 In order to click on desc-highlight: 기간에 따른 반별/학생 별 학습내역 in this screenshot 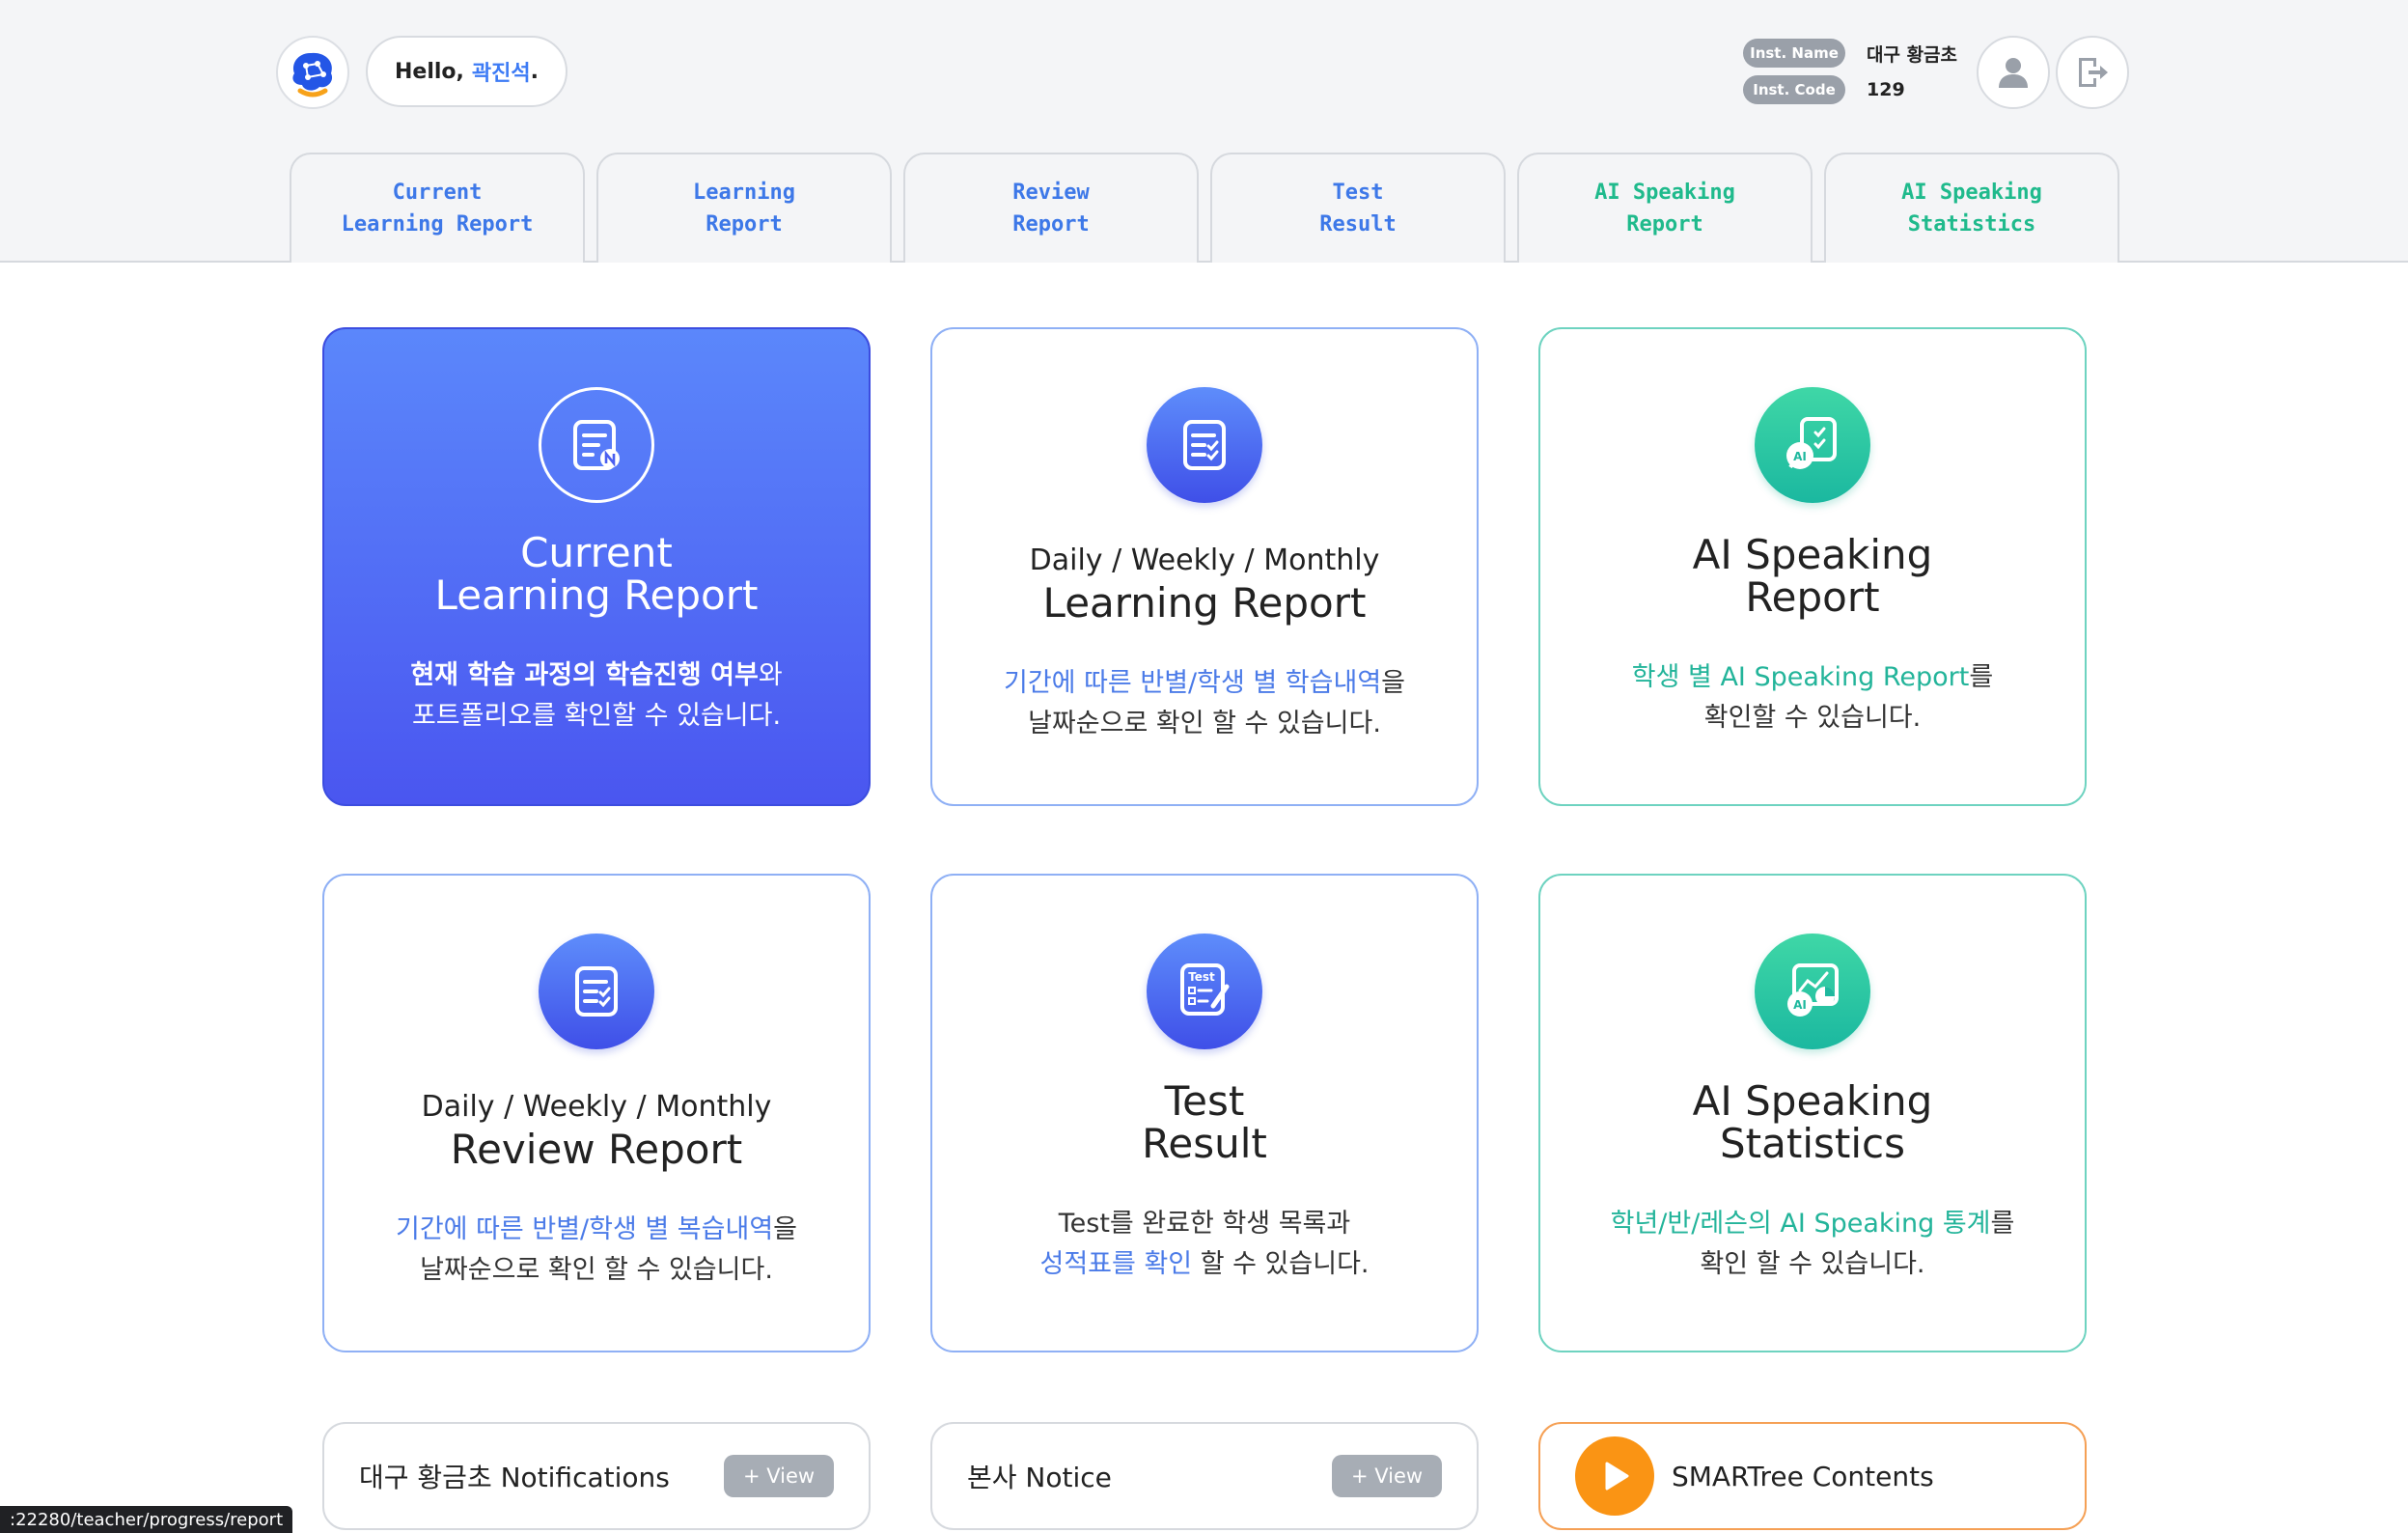, I will do `click(1192, 683)`.